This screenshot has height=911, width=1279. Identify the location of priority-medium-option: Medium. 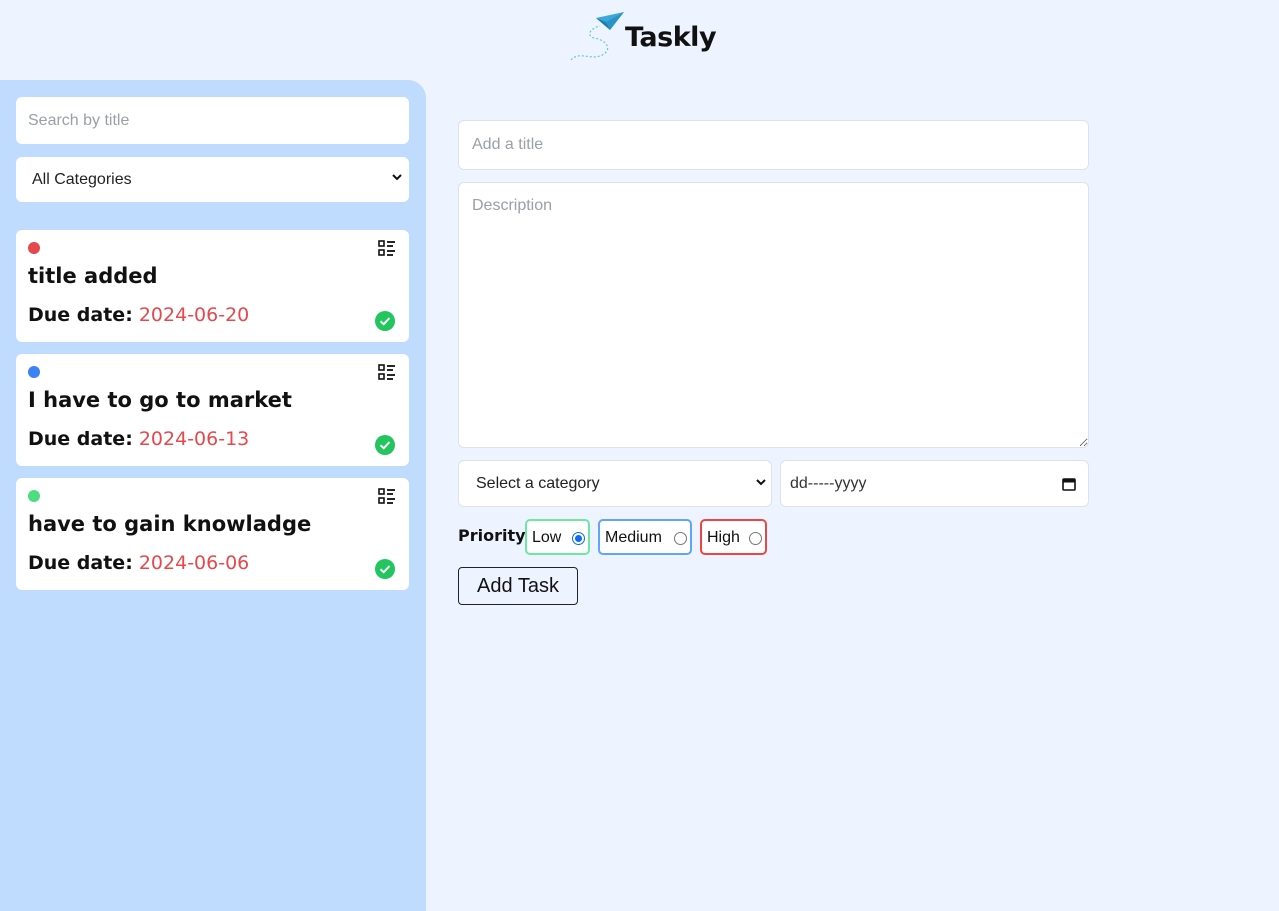
(645, 537).